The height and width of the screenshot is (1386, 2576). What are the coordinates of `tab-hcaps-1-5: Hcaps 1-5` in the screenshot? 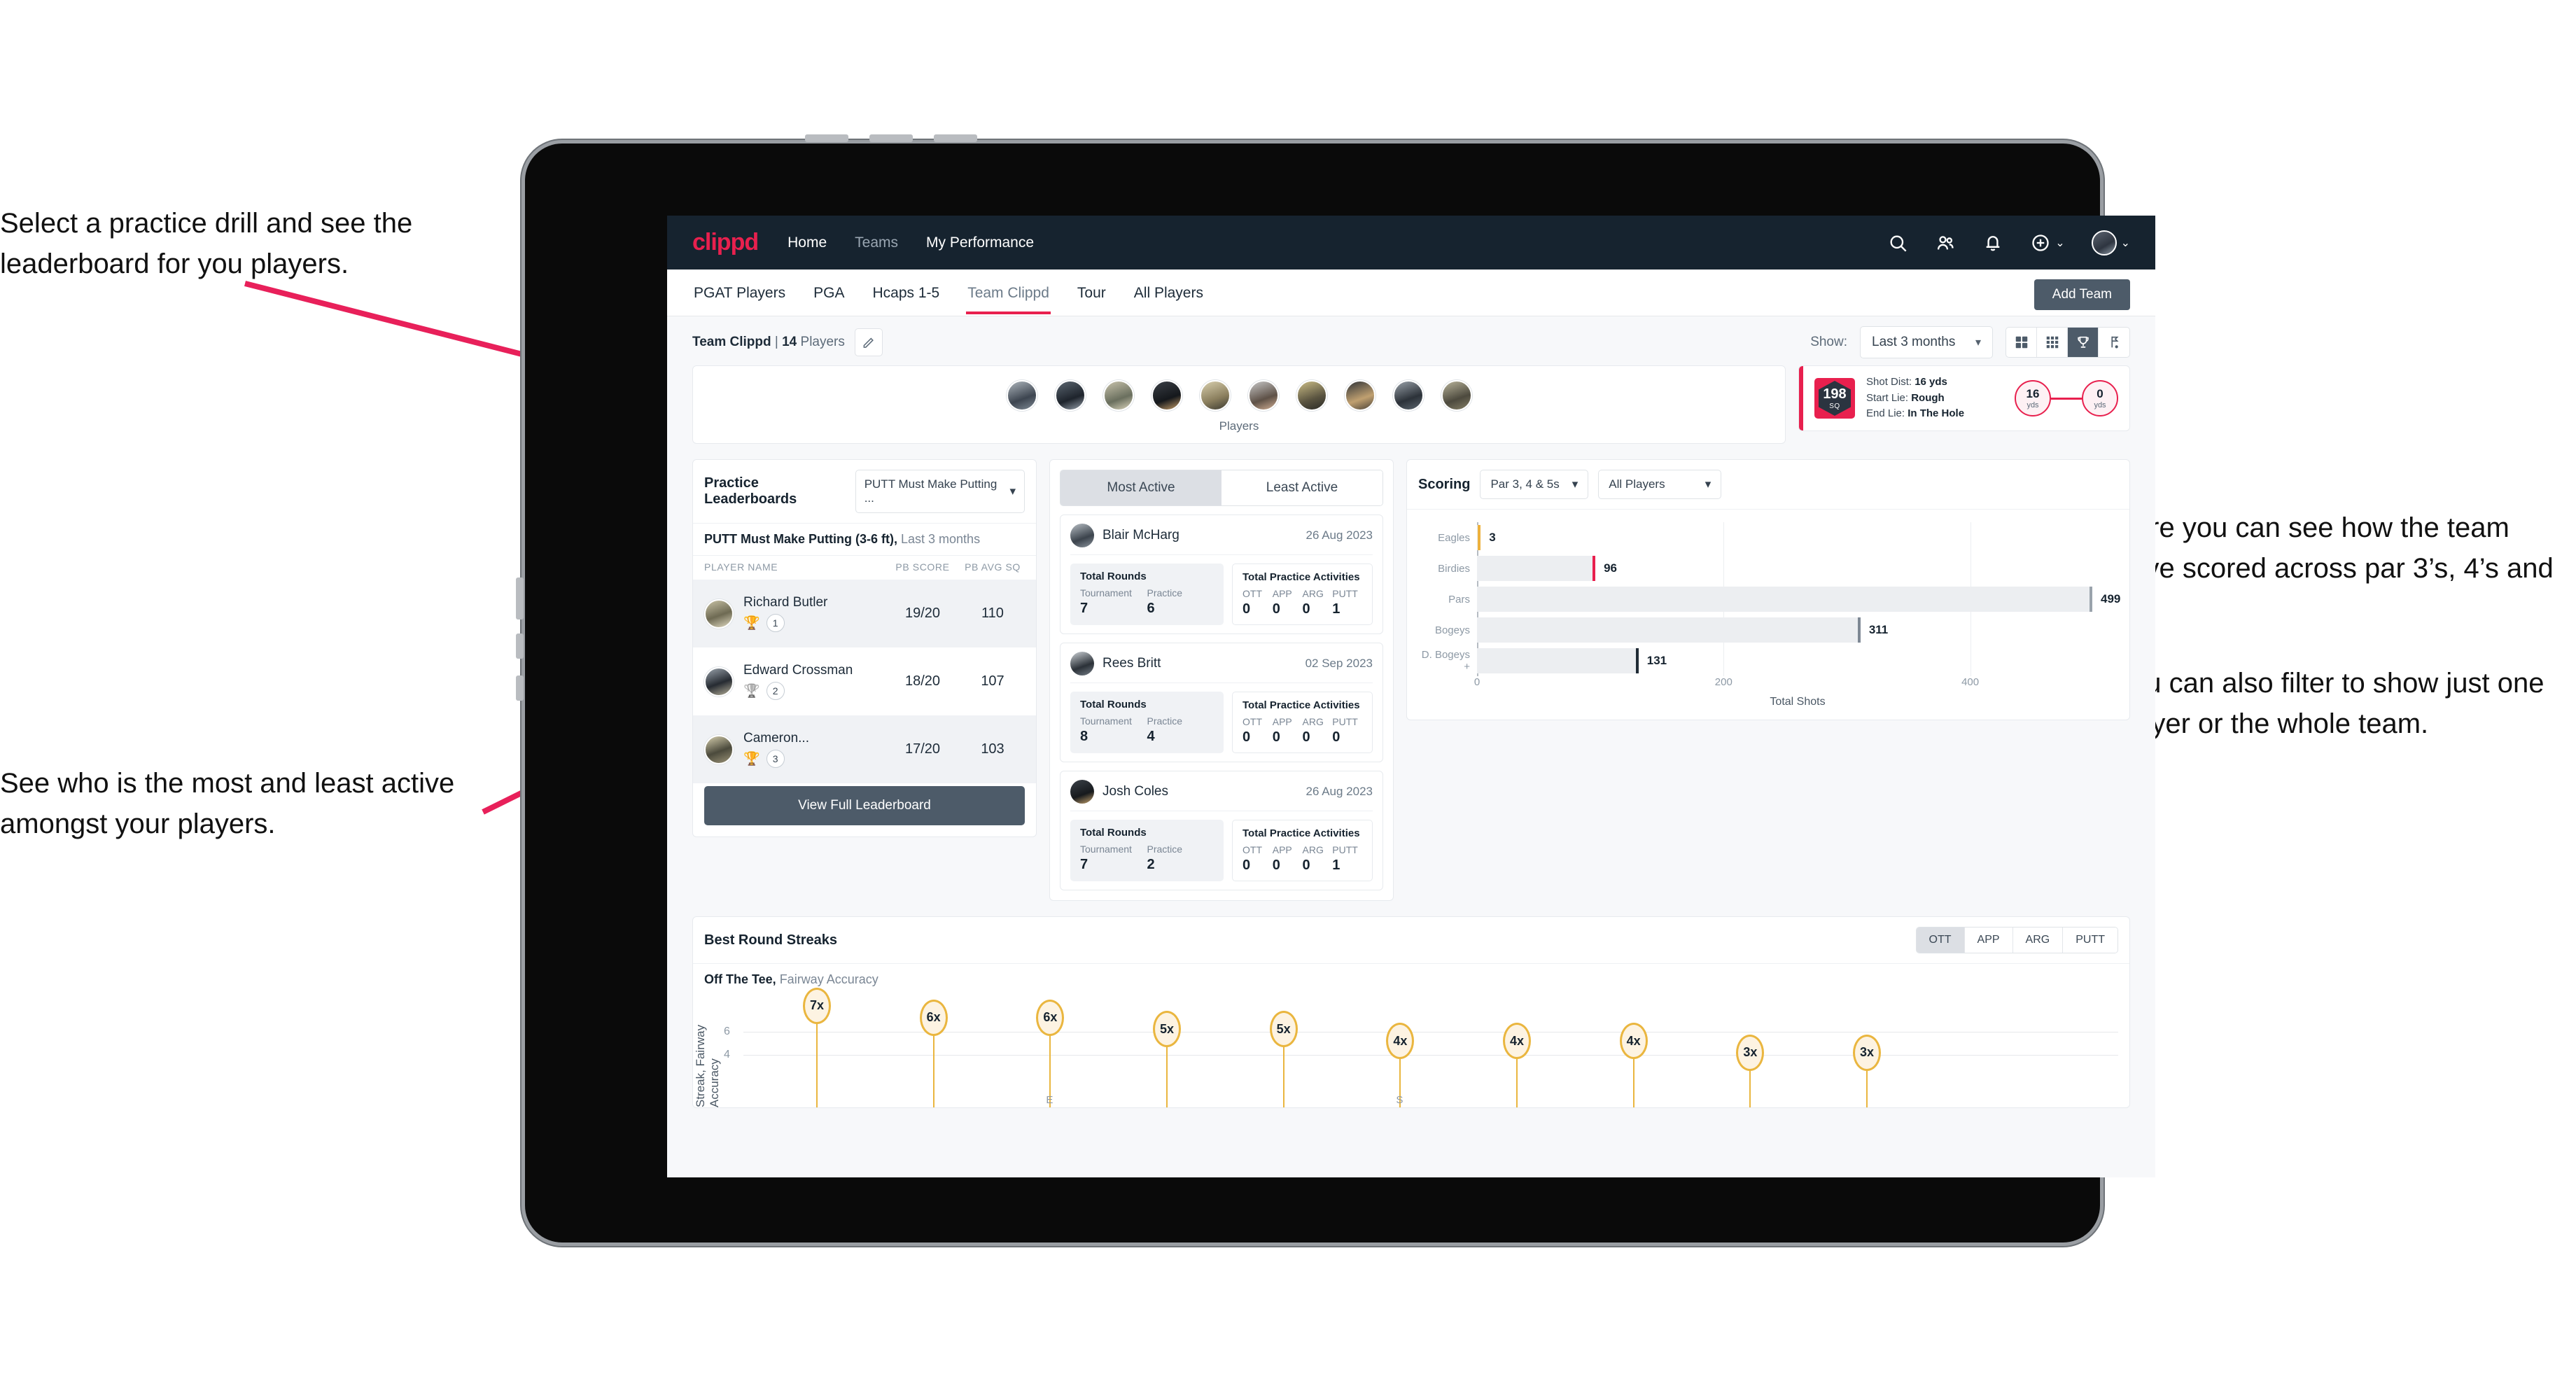 It's located at (906, 292).